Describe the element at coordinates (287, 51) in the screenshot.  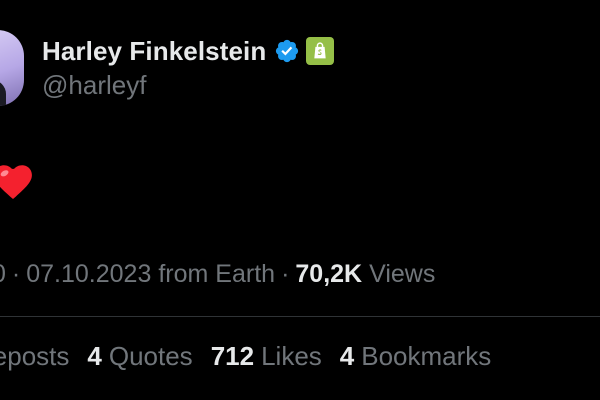
I see `verified-icon` at that location.